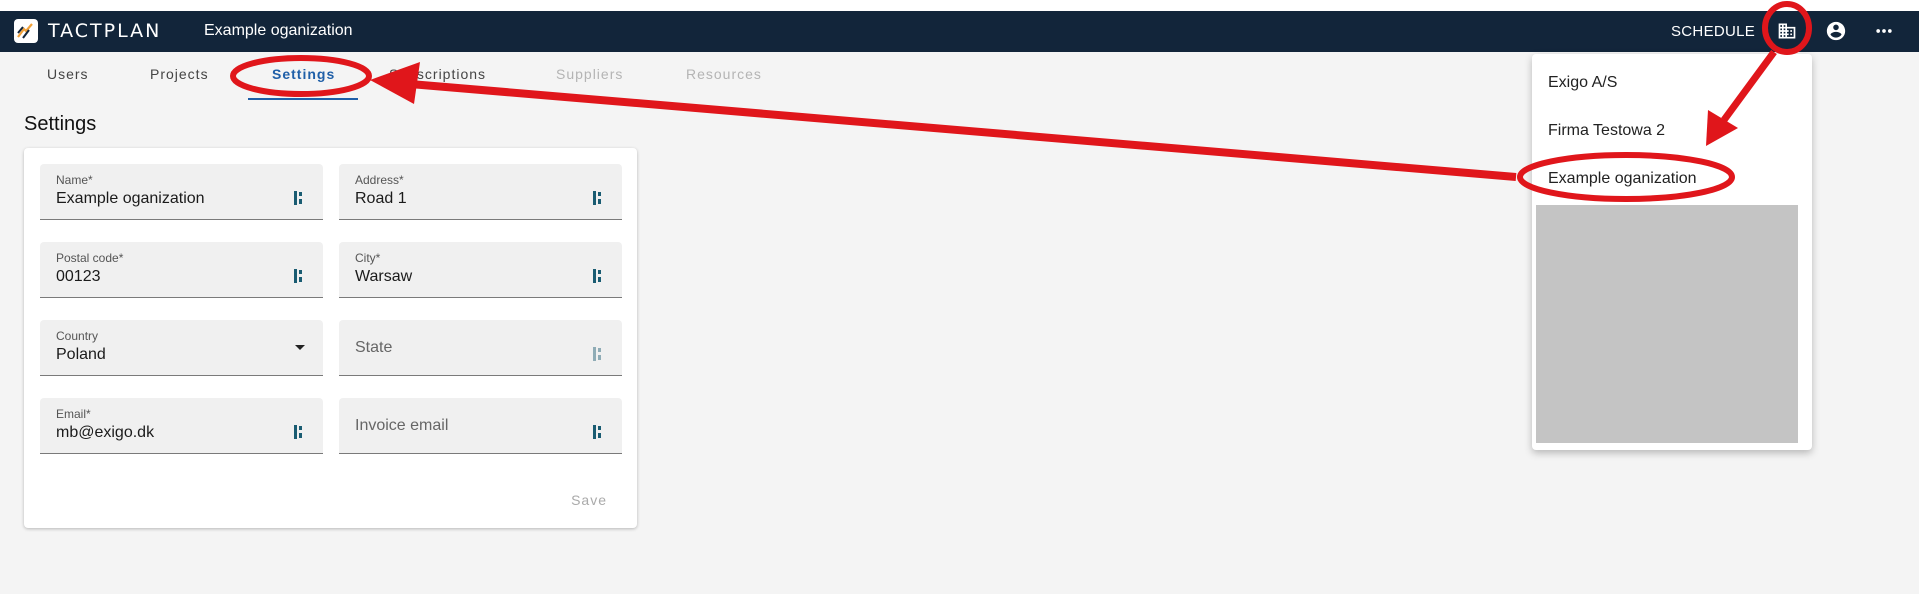  Describe the element at coordinates (480, 426) in the screenshot. I see `invoice-email-field: Invoice email` at that location.